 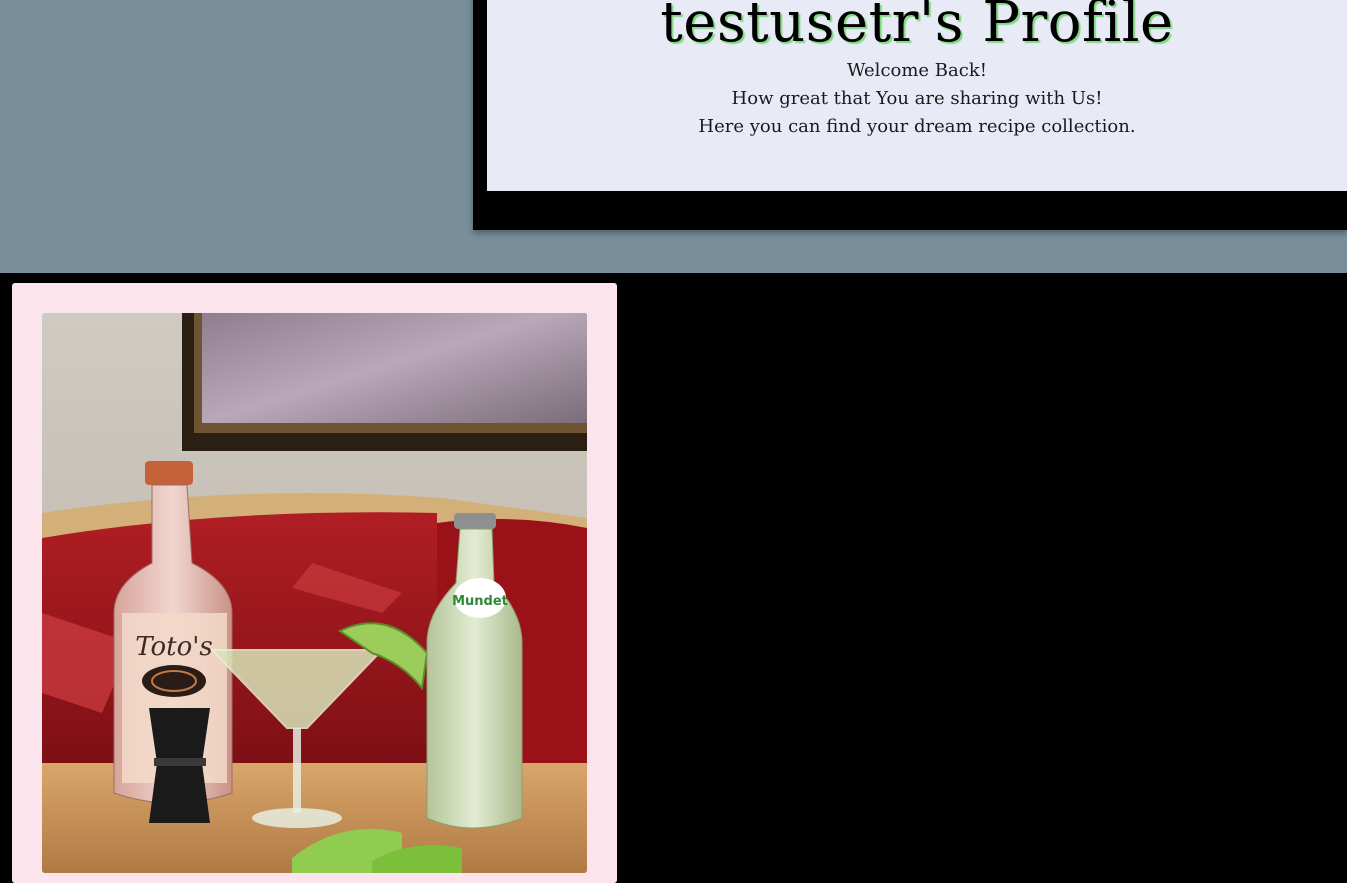 I want to click on welcome-line: Welcome Back!, so click(x=917, y=70).